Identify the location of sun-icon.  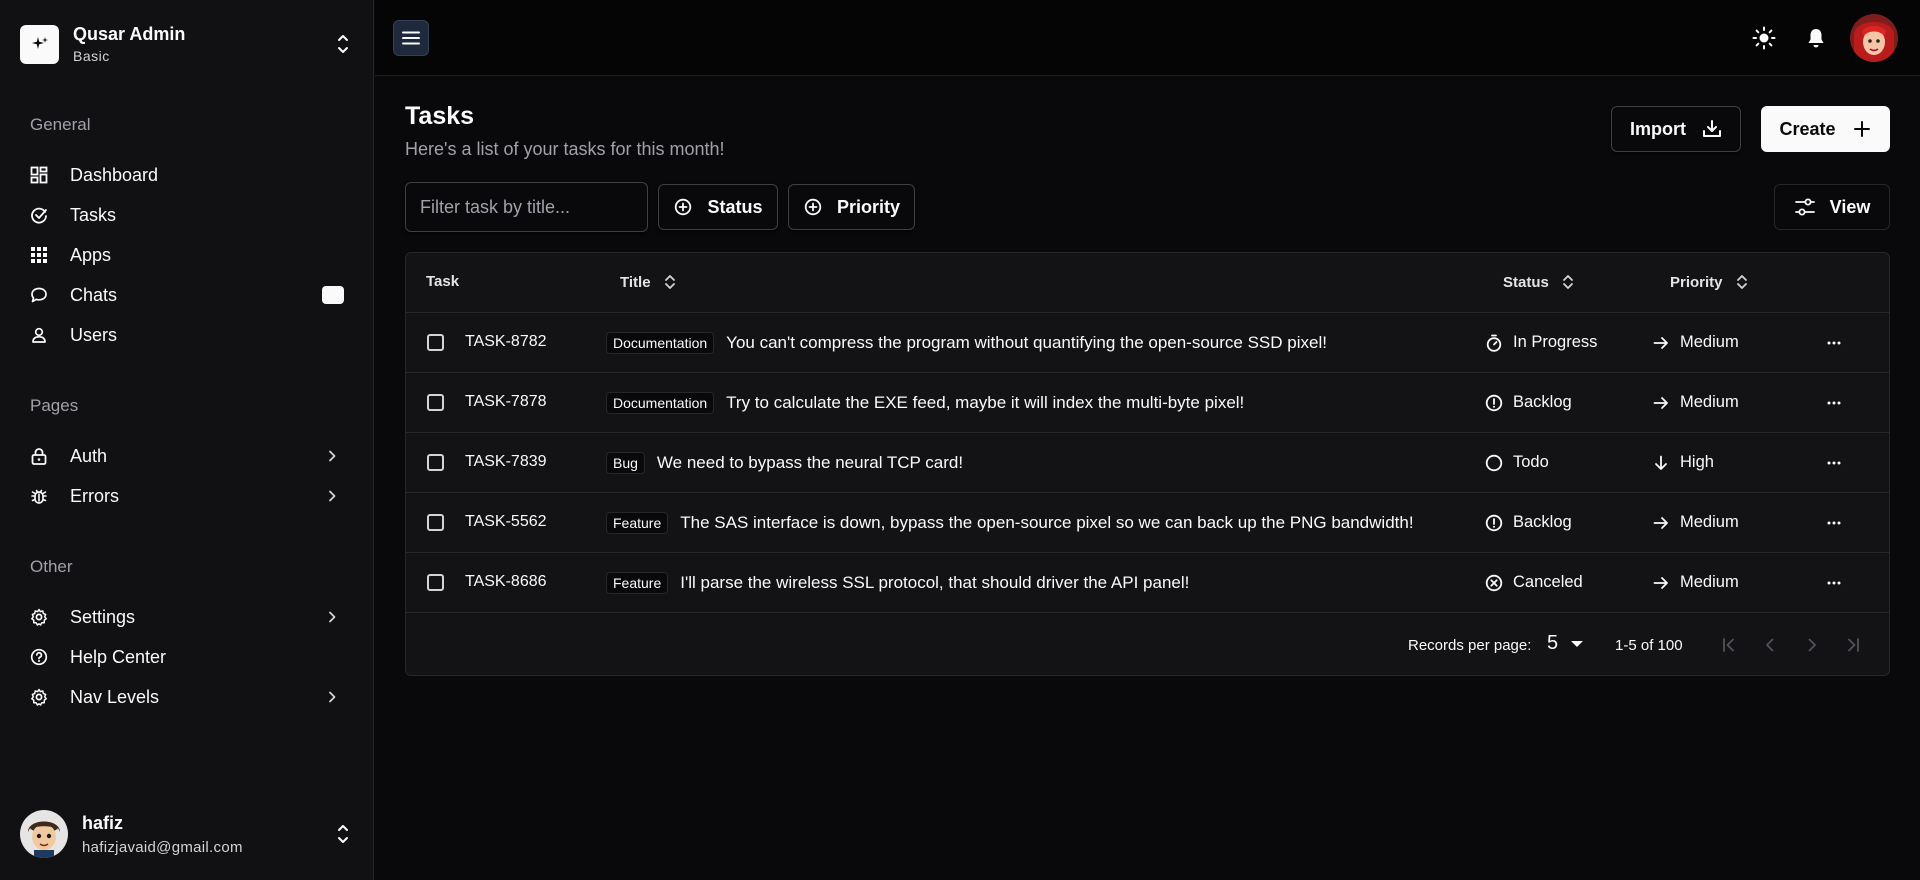
(1764, 38).